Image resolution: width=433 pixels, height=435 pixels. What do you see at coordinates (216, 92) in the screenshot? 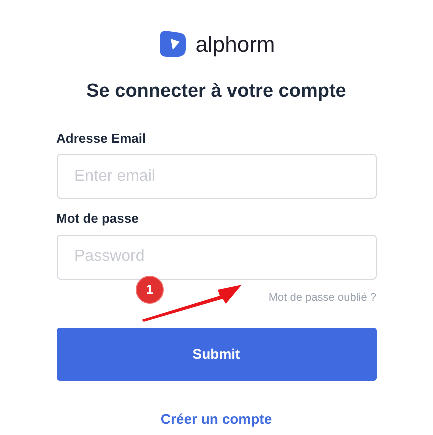
I see `page-title: Se connecter à votre compte` at bounding box center [216, 92].